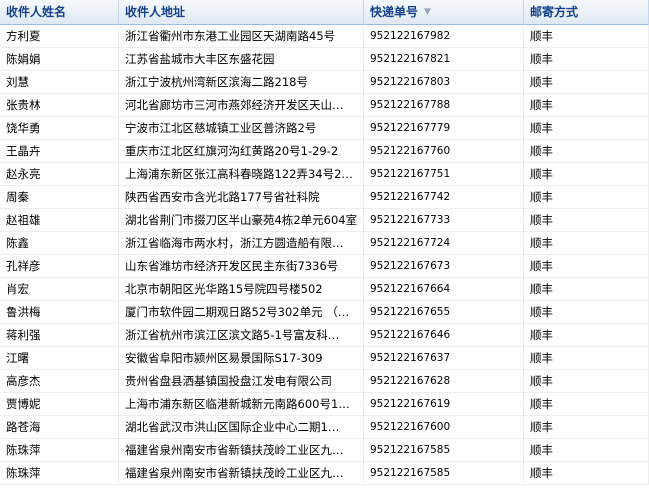 Image resolution: width=649 pixels, height=489 pixels. What do you see at coordinates (554, 12) in the screenshot?
I see `column-header-shipping-label: 邮寄方式` at bounding box center [554, 12].